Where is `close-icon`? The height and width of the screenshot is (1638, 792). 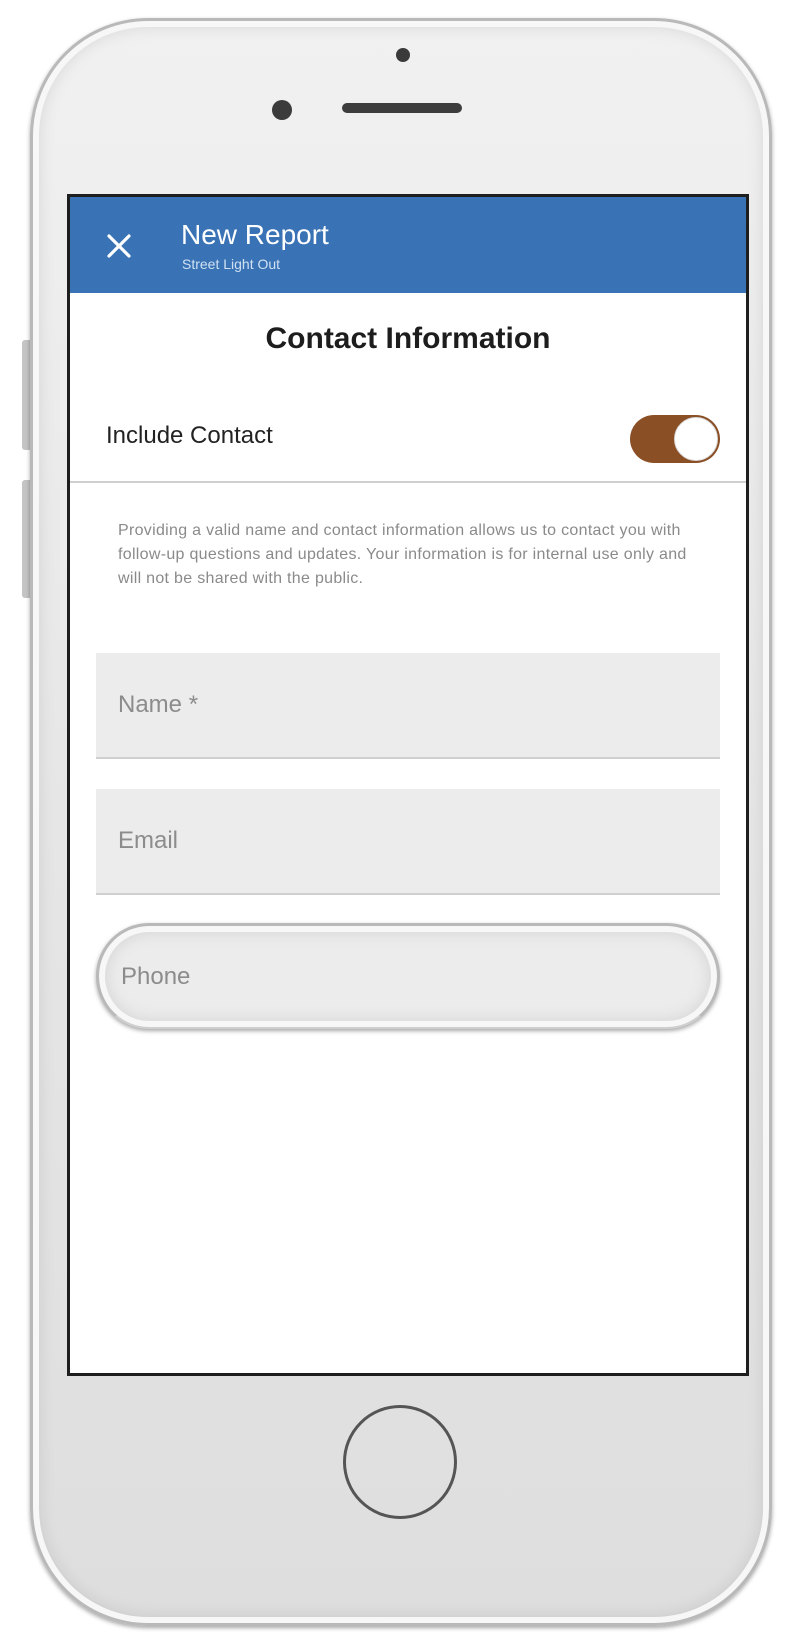 close-icon is located at coordinates (119, 246).